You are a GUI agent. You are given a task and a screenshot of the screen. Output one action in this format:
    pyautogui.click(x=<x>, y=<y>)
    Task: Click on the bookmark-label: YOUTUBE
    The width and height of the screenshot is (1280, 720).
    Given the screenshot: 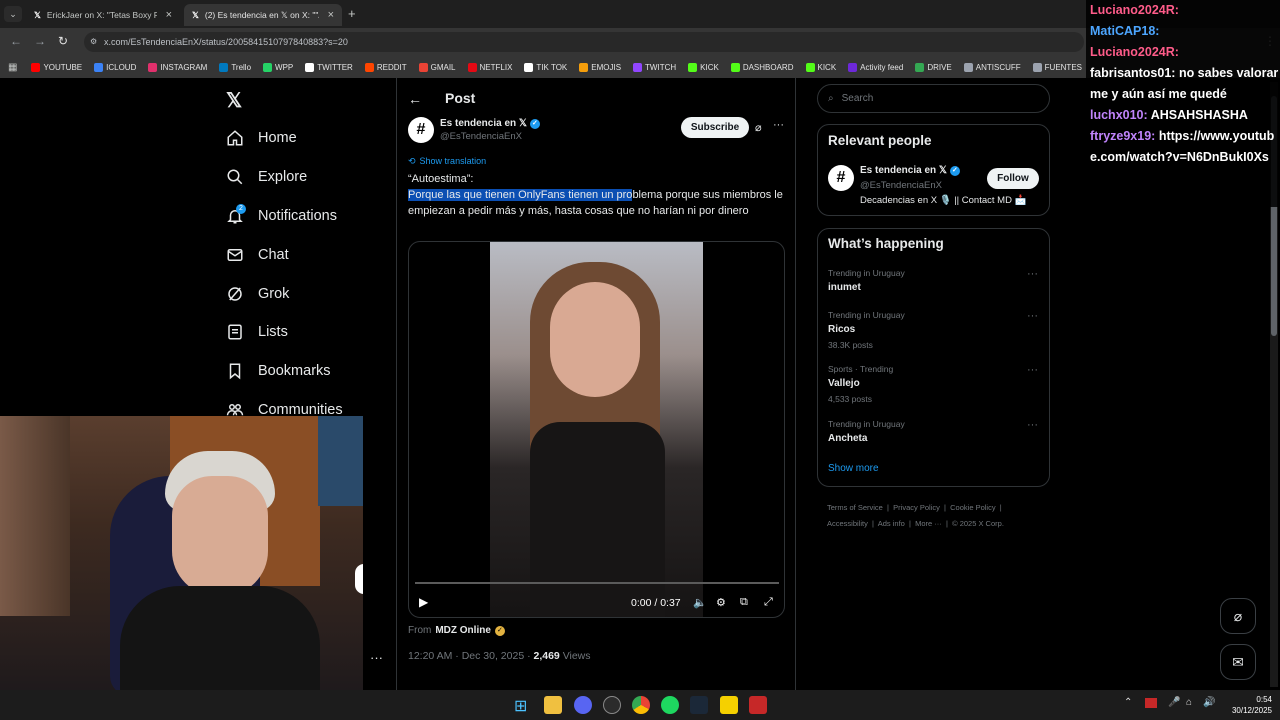 What is the action you would take?
    pyautogui.click(x=63, y=67)
    